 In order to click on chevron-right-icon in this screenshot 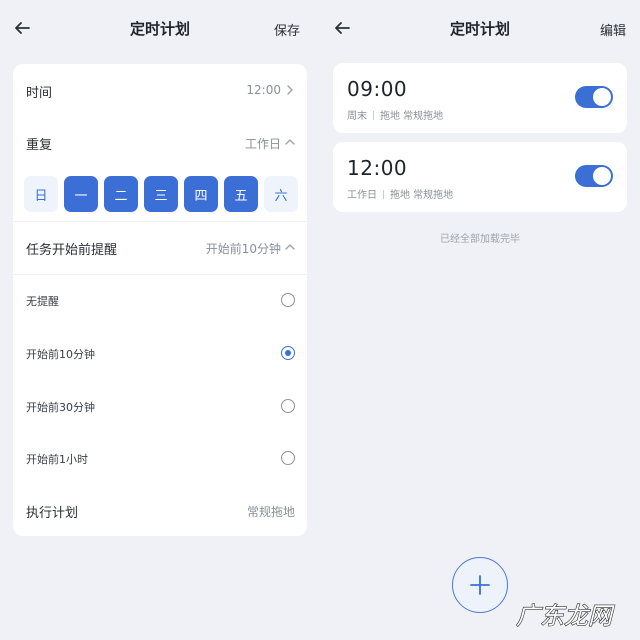, I will do `click(290, 90)`.